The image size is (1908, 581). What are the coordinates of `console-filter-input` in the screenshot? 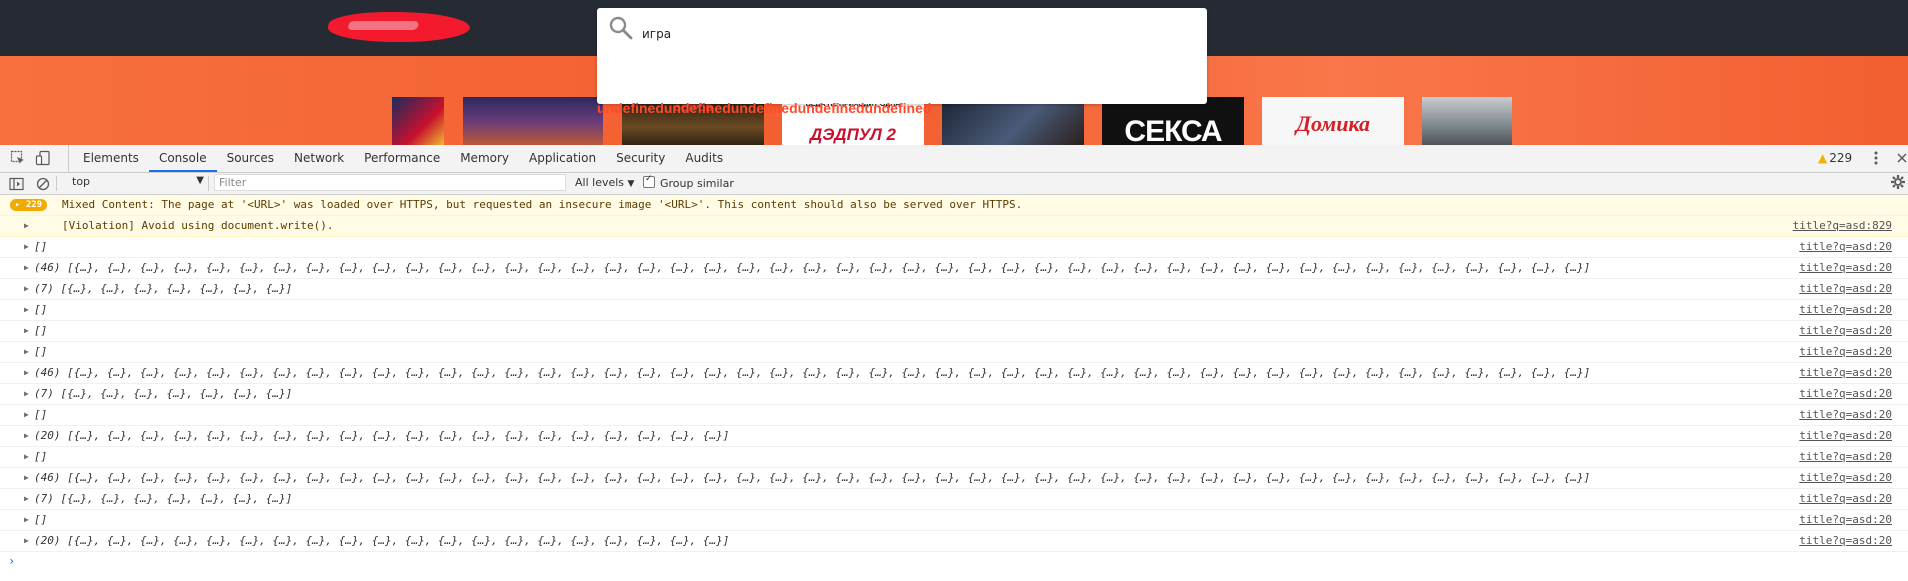 It's located at (390, 182).